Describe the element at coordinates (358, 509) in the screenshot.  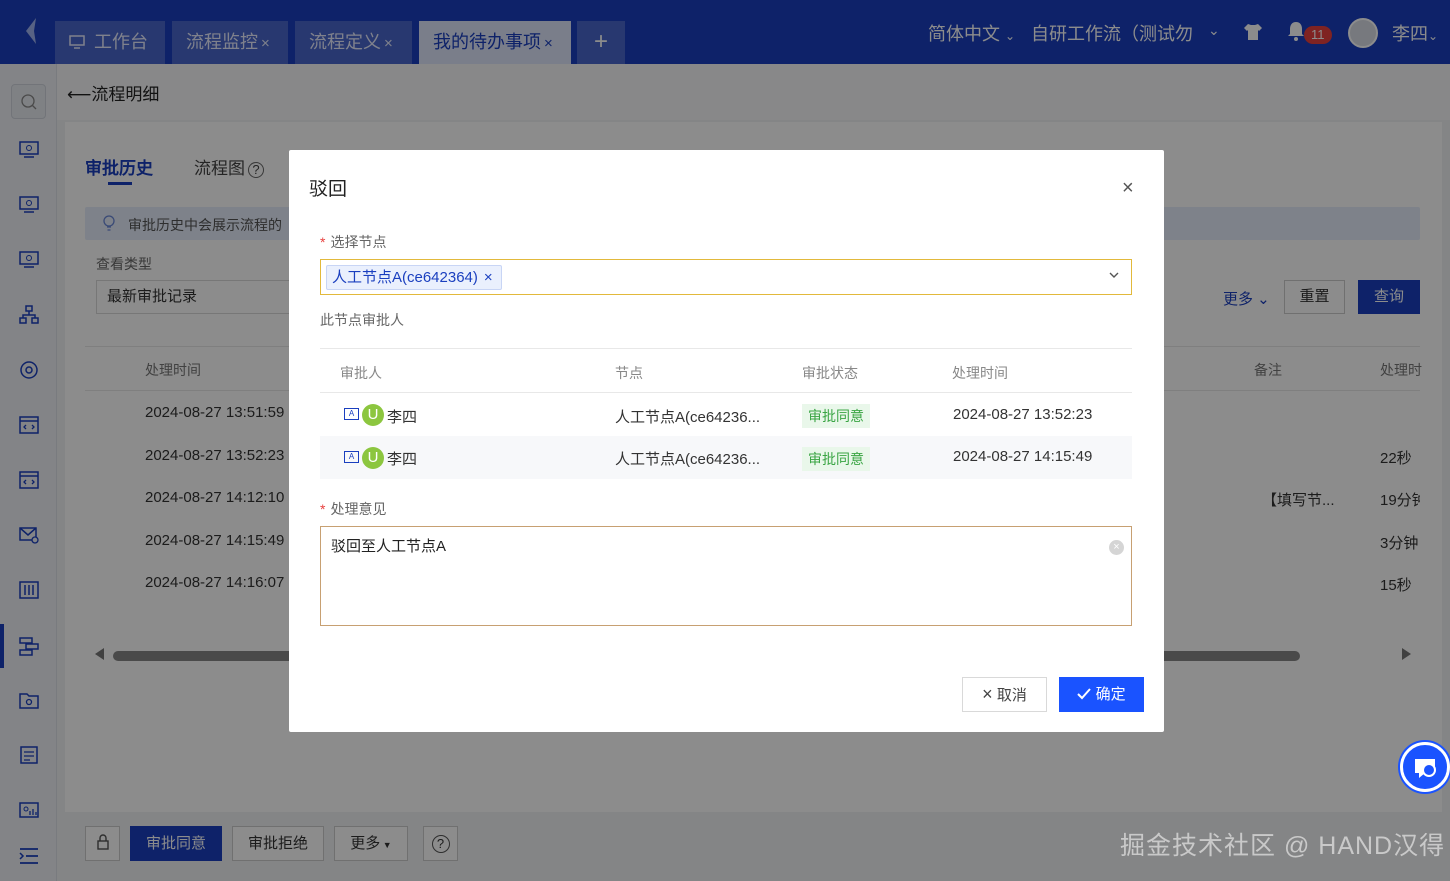
I see `opinion-label-text: 处理意见` at that location.